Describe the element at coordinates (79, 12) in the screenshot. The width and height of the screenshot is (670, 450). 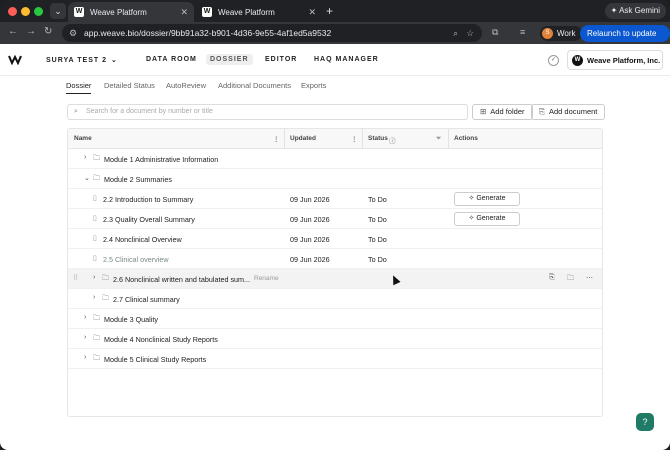
I see `weave-favicon-icon: W` at that location.